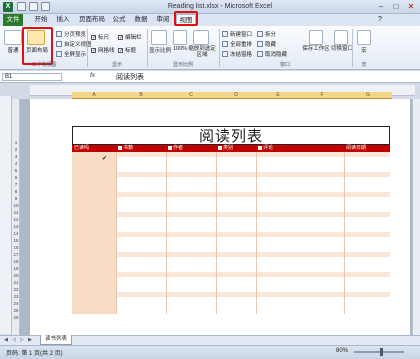 This screenshot has width=420, height=359. I want to click on zoom-100-button, so click(180, 37).